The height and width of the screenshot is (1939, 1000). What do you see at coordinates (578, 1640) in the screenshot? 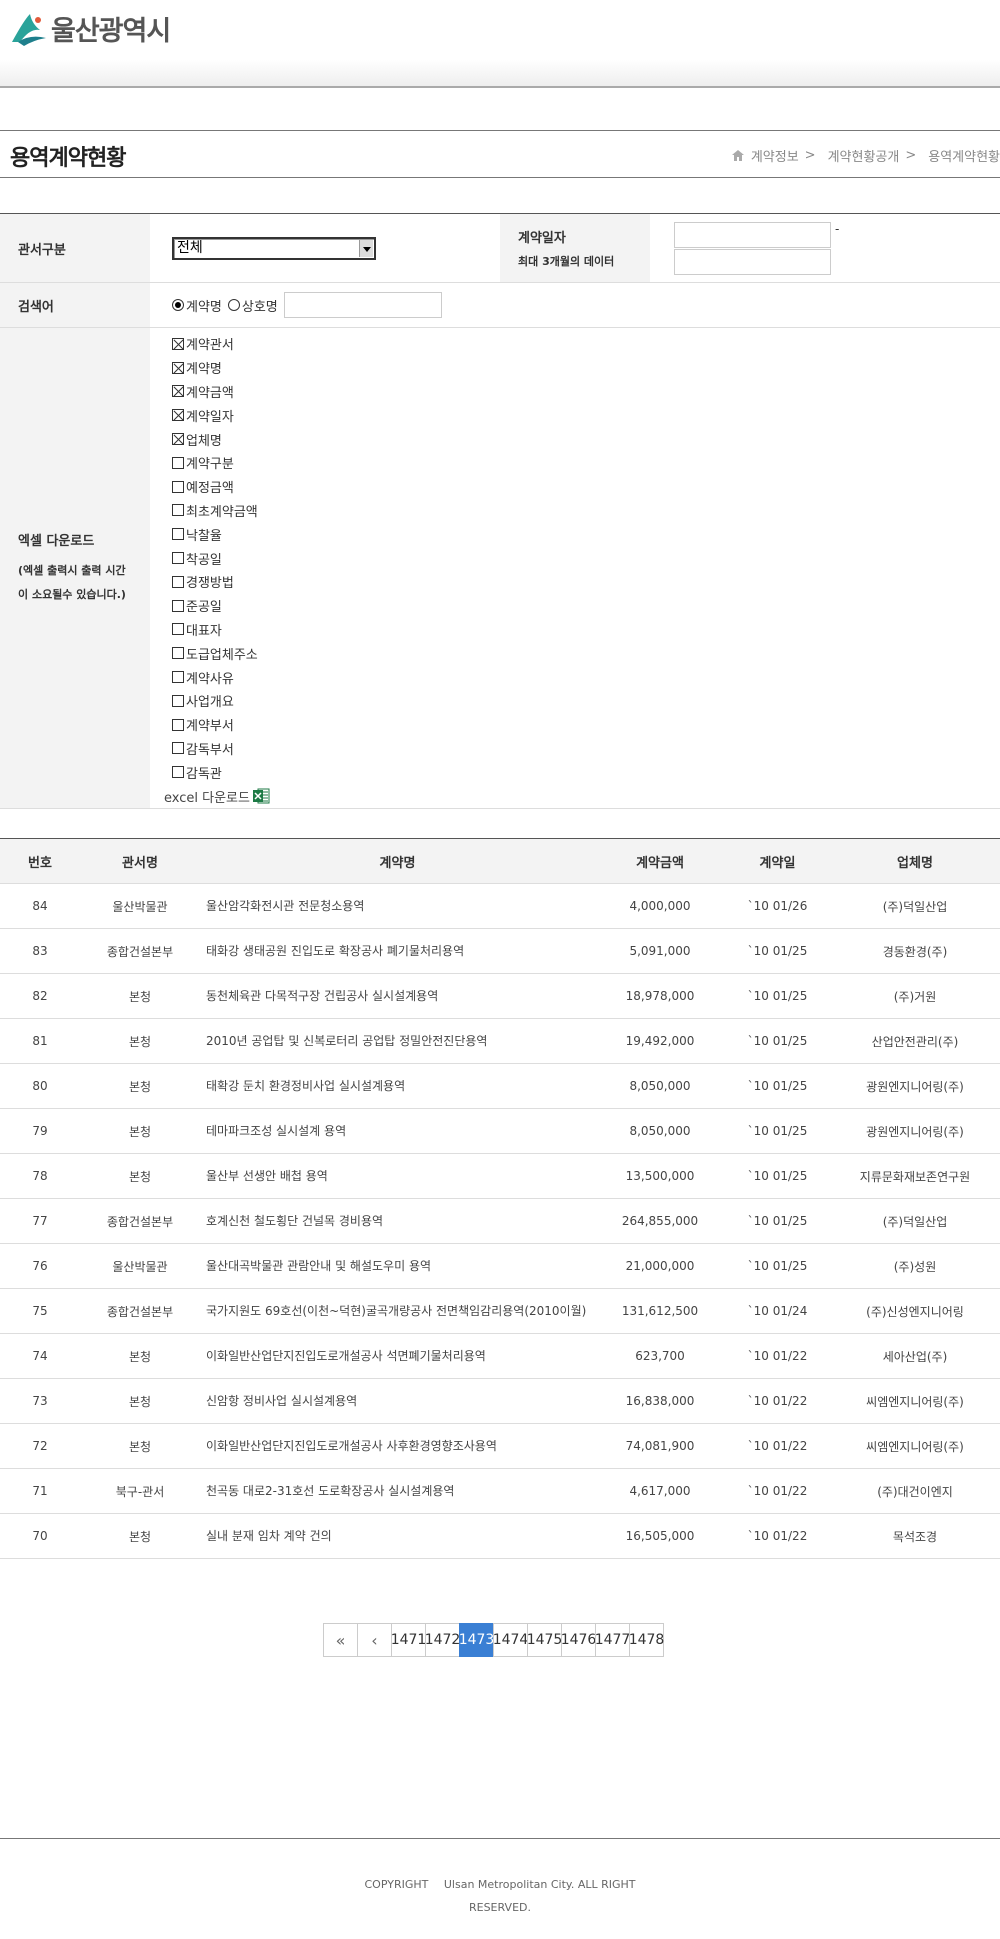
I see `page-number-button: 1476` at bounding box center [578, 1640].